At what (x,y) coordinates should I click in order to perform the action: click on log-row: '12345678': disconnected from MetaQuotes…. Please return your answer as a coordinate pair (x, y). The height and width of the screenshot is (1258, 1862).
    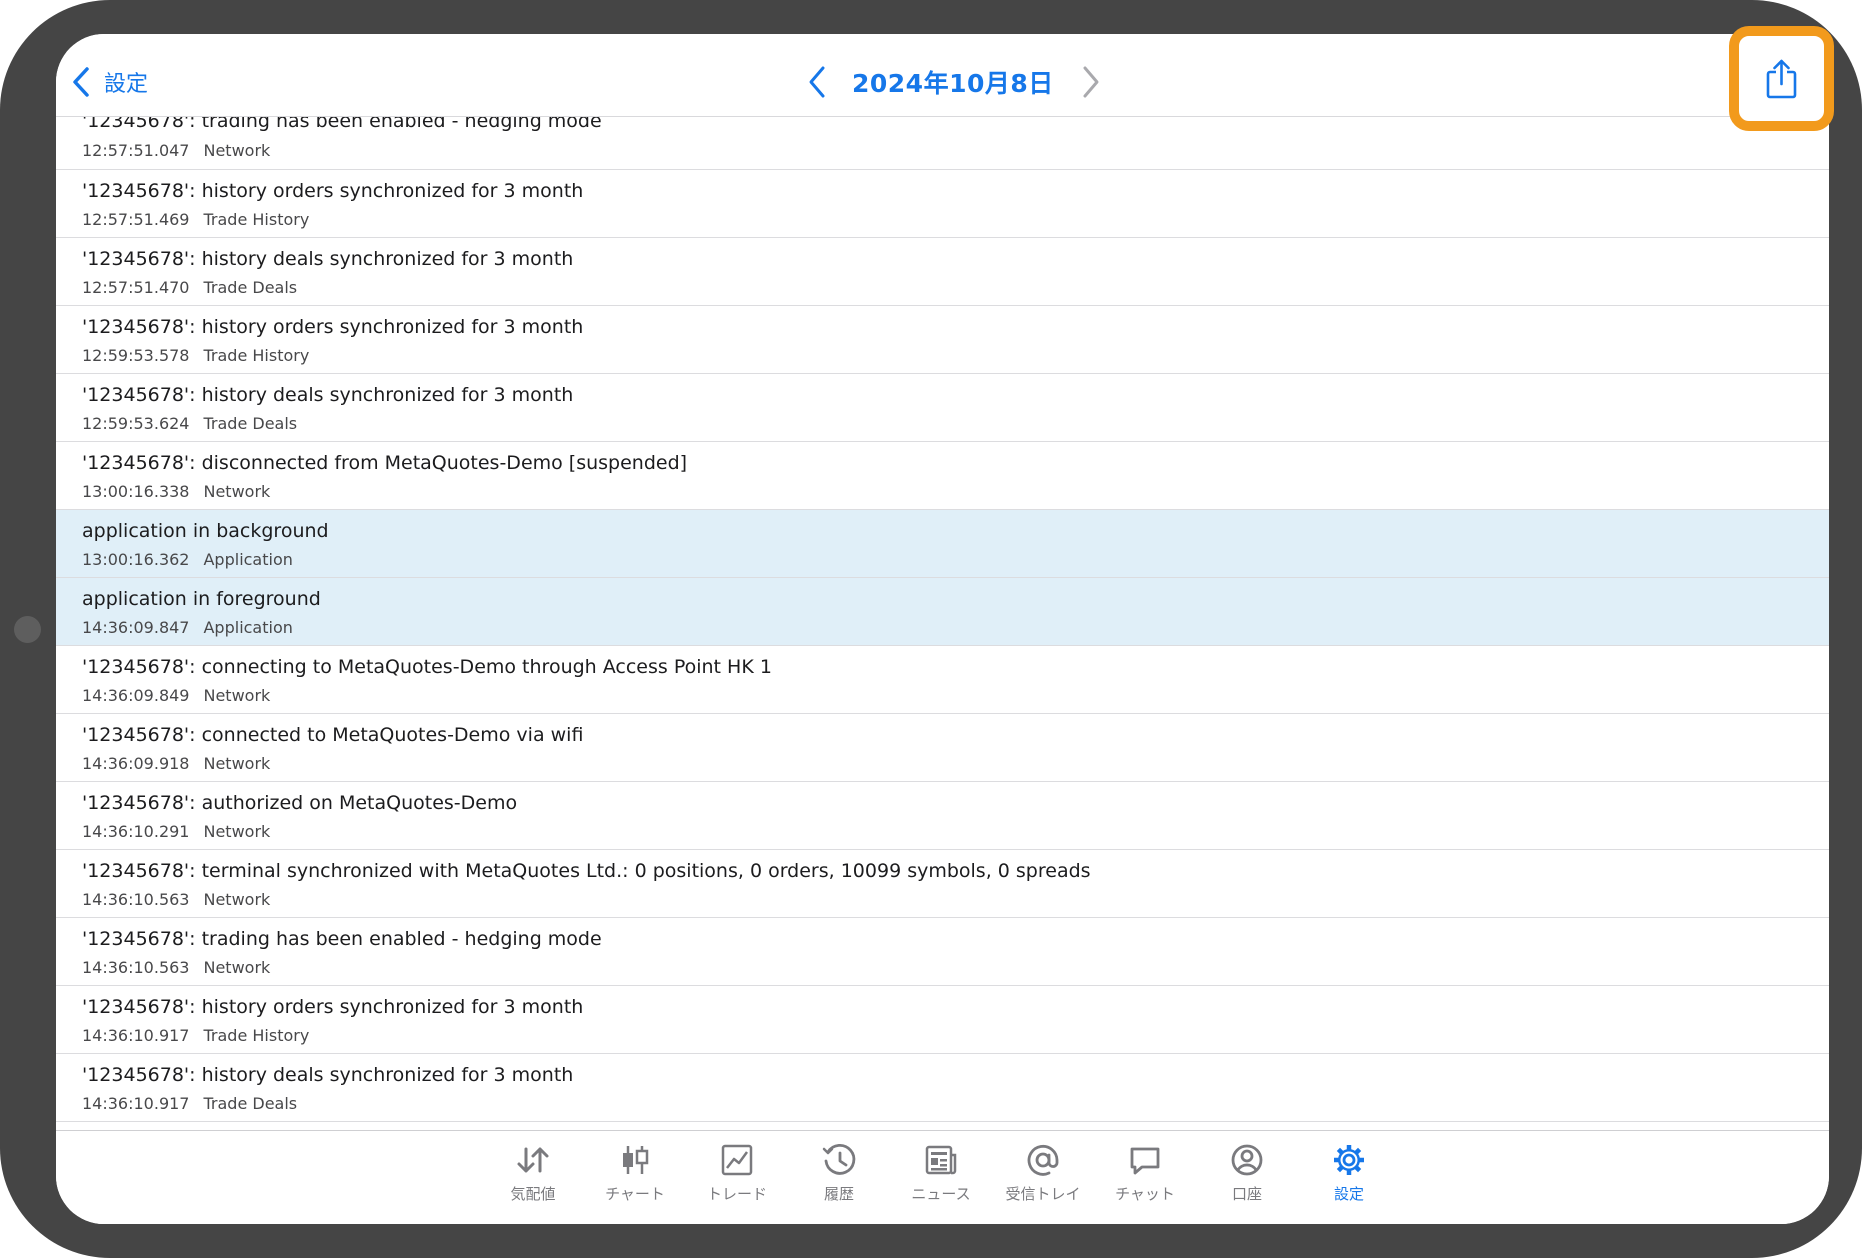
    Looking at the image, I should click on (942, 476).